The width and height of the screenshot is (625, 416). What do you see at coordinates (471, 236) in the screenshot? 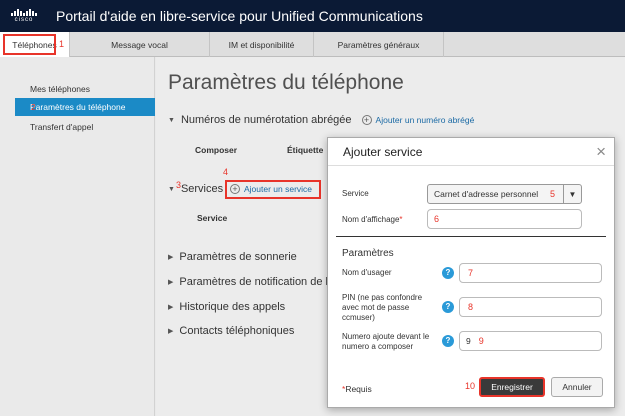
I see `divider` at bounding box center [471, 236].